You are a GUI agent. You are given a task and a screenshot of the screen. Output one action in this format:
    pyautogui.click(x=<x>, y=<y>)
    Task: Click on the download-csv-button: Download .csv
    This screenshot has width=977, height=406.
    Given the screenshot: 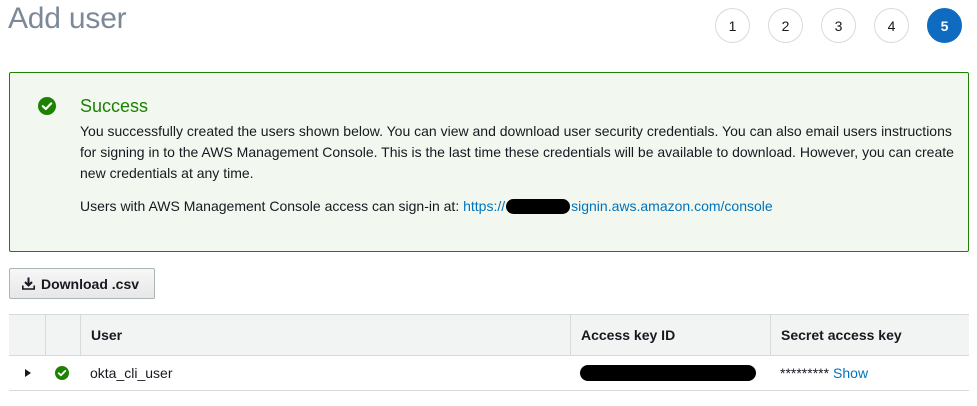 What is the action you would take?
    pyautogui.click(x=82, y=283)
    